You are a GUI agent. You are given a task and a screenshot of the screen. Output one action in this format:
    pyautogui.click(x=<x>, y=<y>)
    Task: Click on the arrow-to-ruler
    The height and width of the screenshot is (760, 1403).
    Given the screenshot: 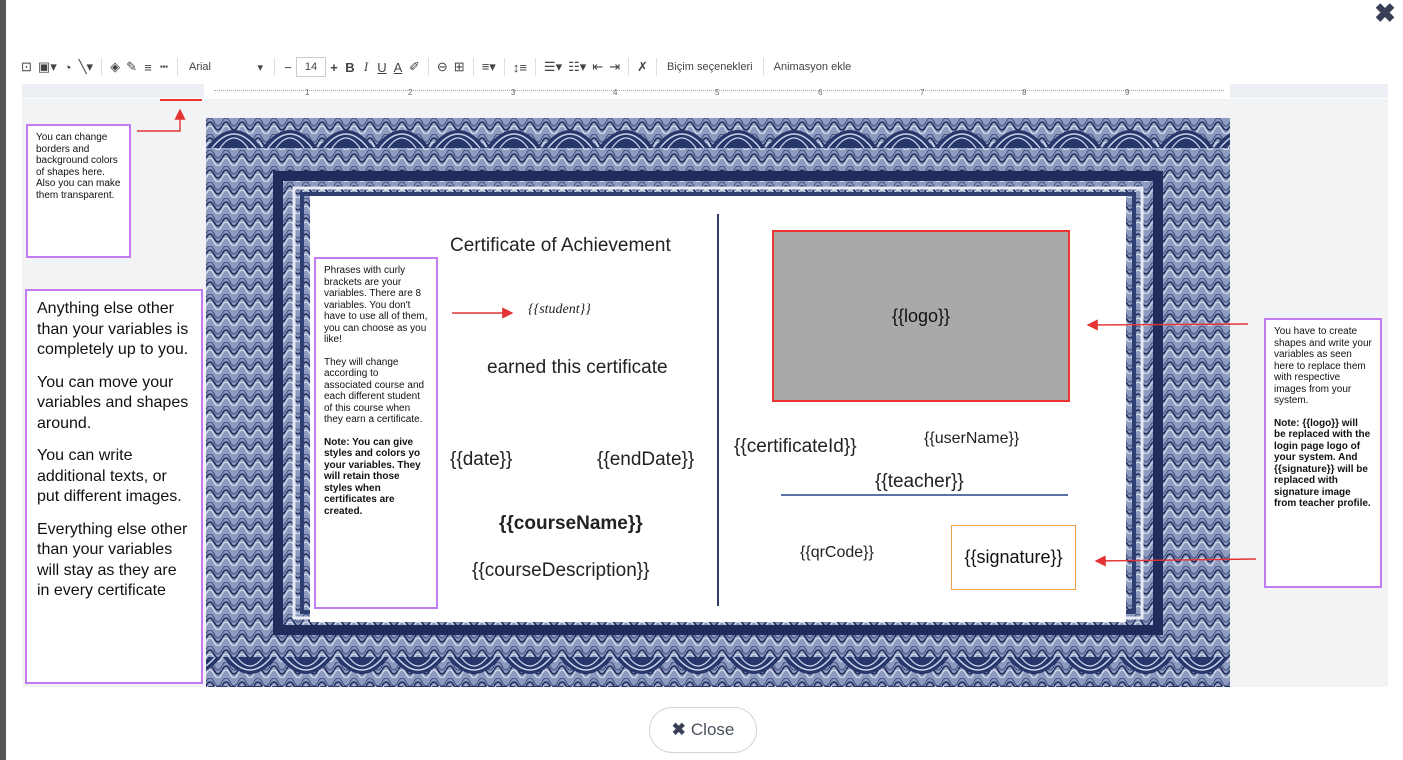 What is the action you would take?
    pyautogui.click(x=161, y=120)
    